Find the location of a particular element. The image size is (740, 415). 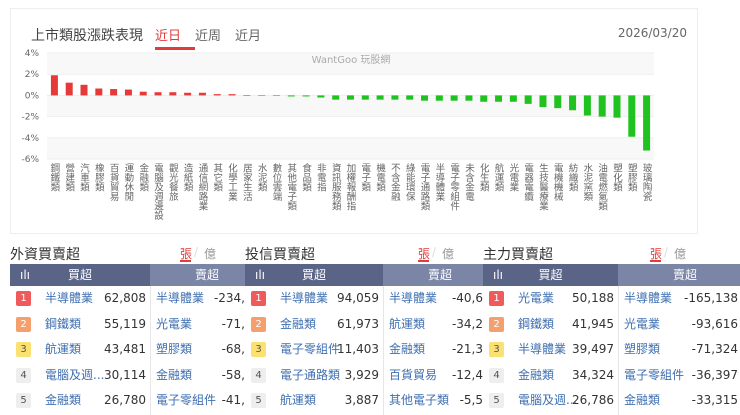

sell-row: 電子零組件 -41, is located at coordinates (197, 401).